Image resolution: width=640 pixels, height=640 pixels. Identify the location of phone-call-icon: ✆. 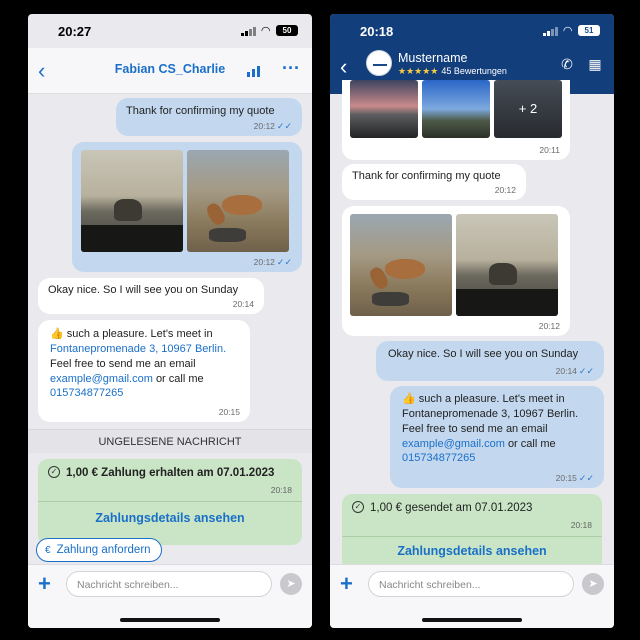
(567, 64).